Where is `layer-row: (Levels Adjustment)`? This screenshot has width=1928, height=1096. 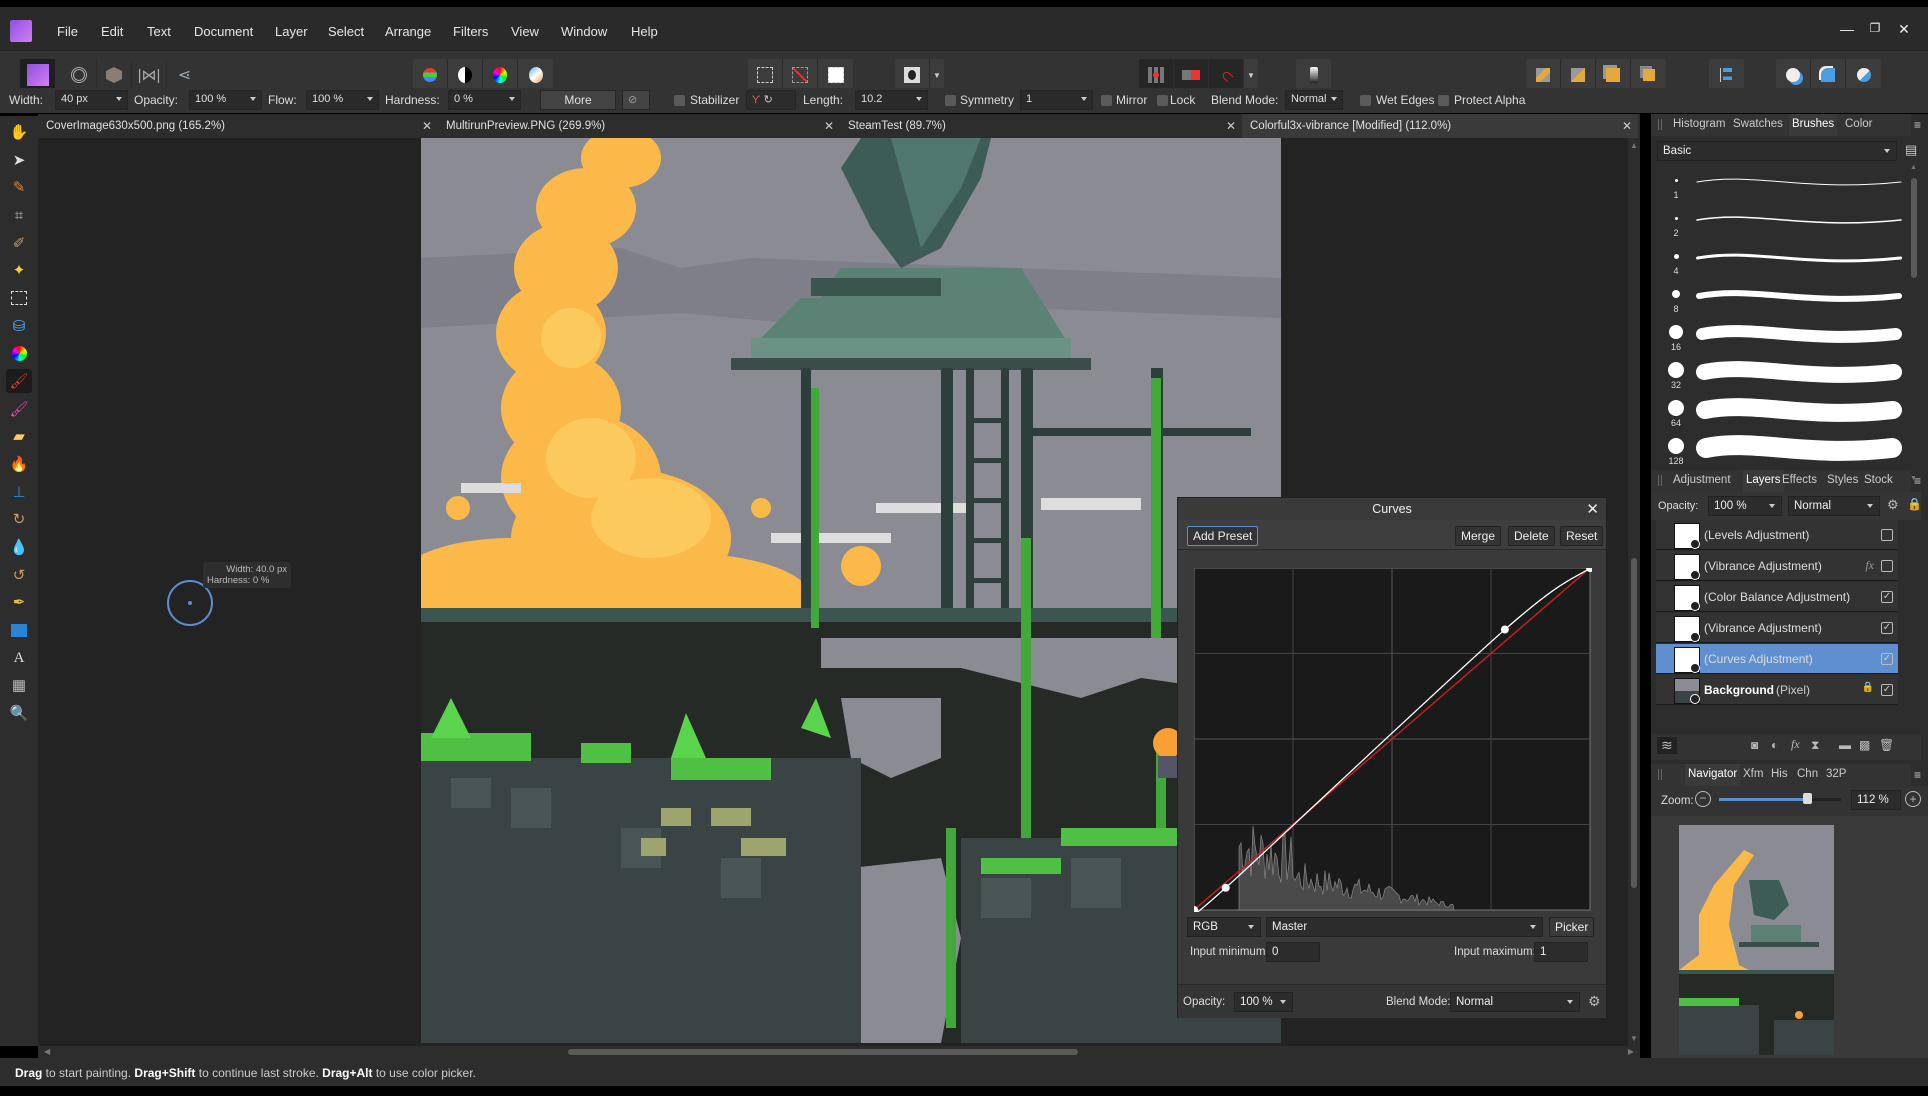
layer-row: (Levels Adjustment) is located at coordinates (1777, 535).